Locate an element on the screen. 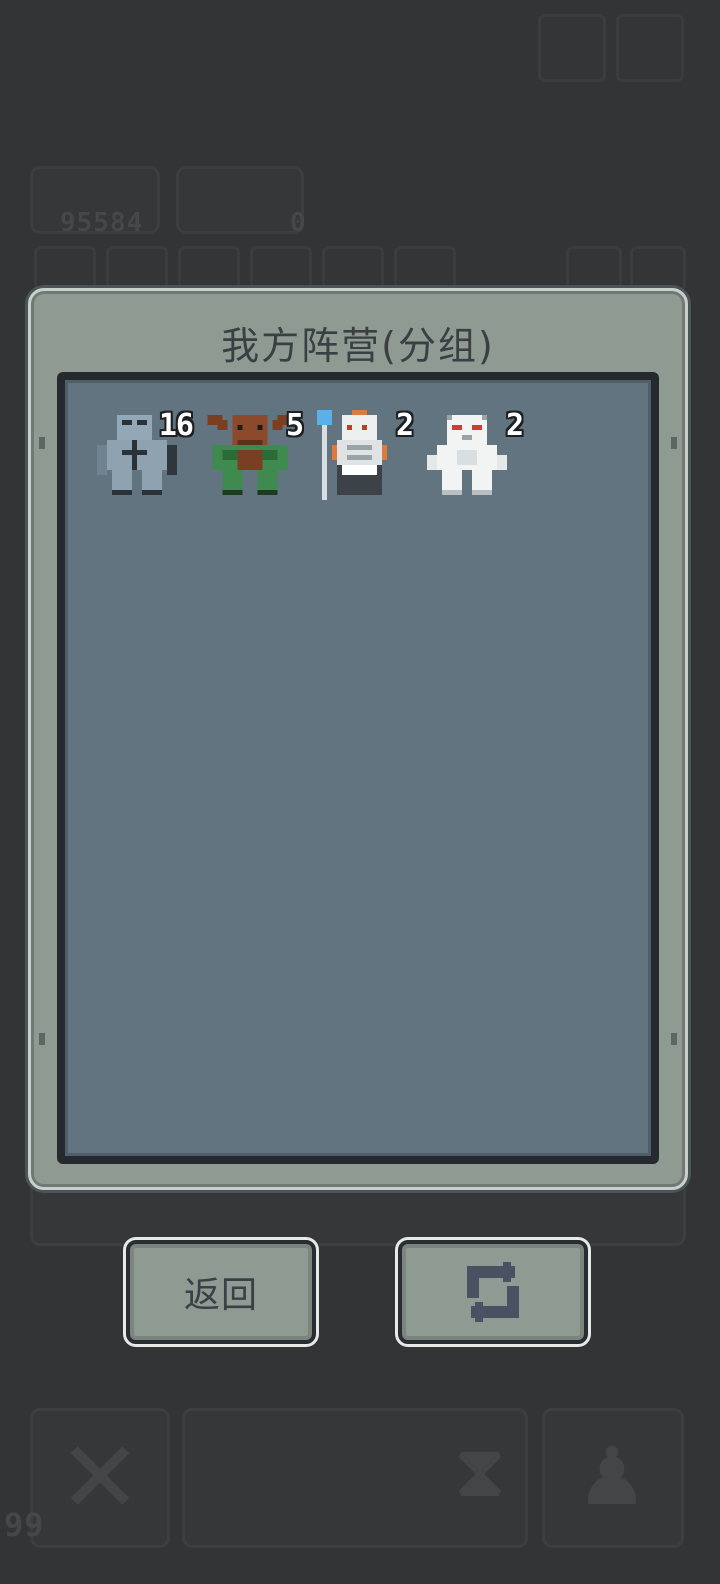  swap-arrows-icon is located at coordinates (493, 1292).